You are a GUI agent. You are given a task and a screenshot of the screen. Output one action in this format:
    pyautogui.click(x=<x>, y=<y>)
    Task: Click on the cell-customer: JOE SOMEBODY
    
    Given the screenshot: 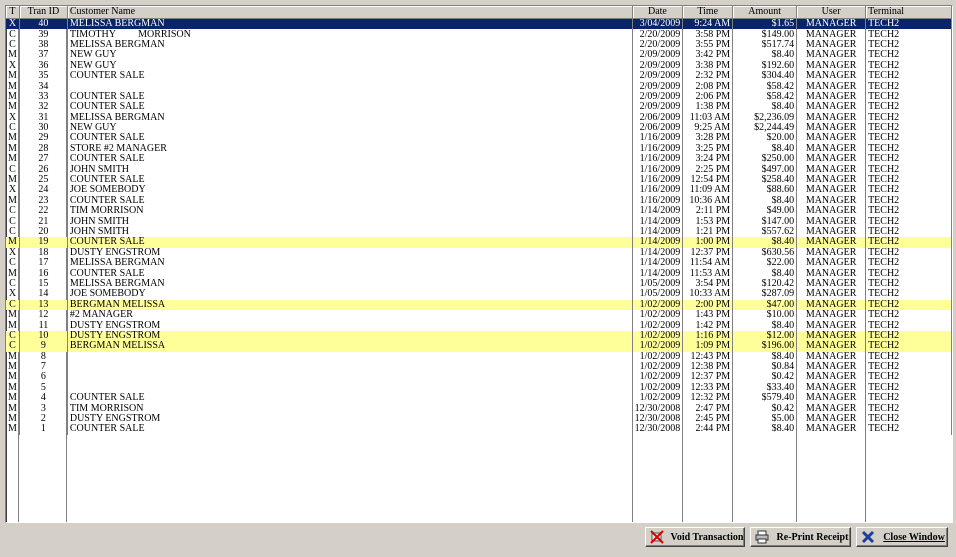 What is the action you would take?
    pyautogui.click(x=350, y=294)
    